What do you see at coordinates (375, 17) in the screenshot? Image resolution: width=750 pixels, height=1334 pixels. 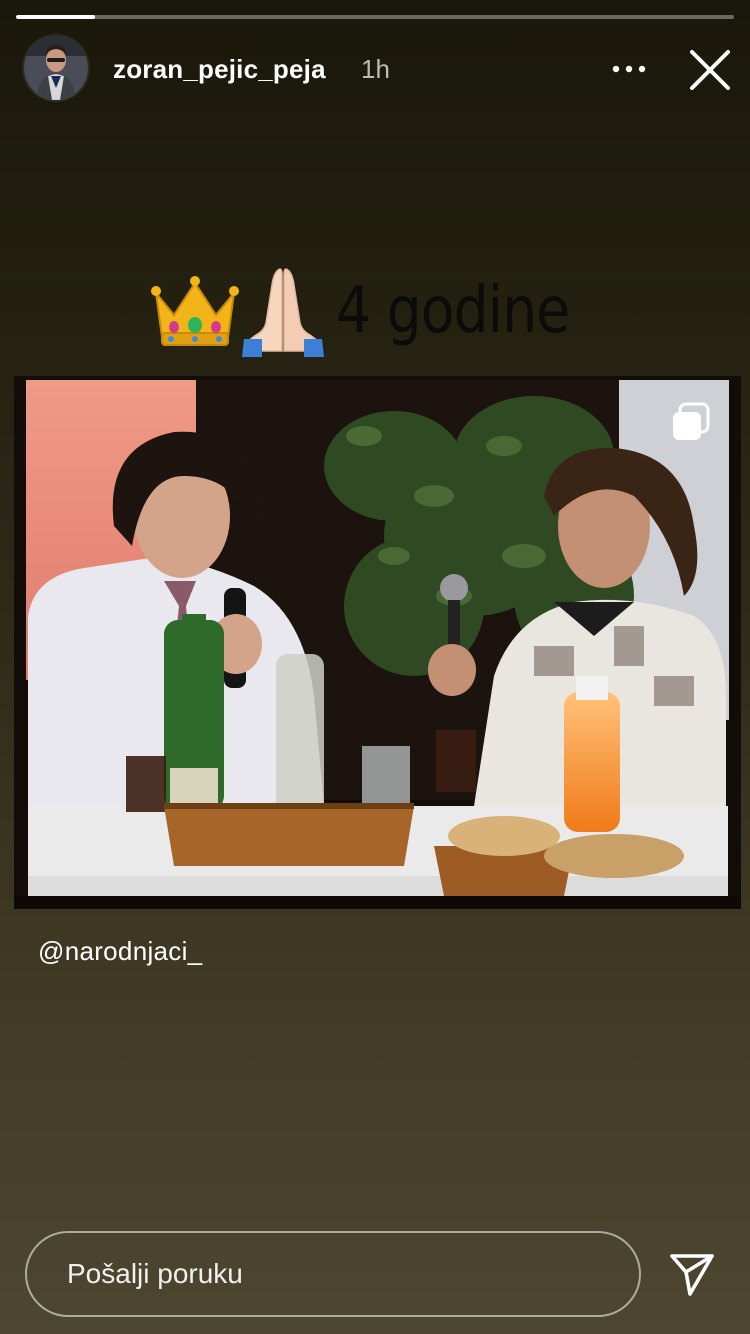 I see `story-progress-bar` at bounding box center [375, 17].